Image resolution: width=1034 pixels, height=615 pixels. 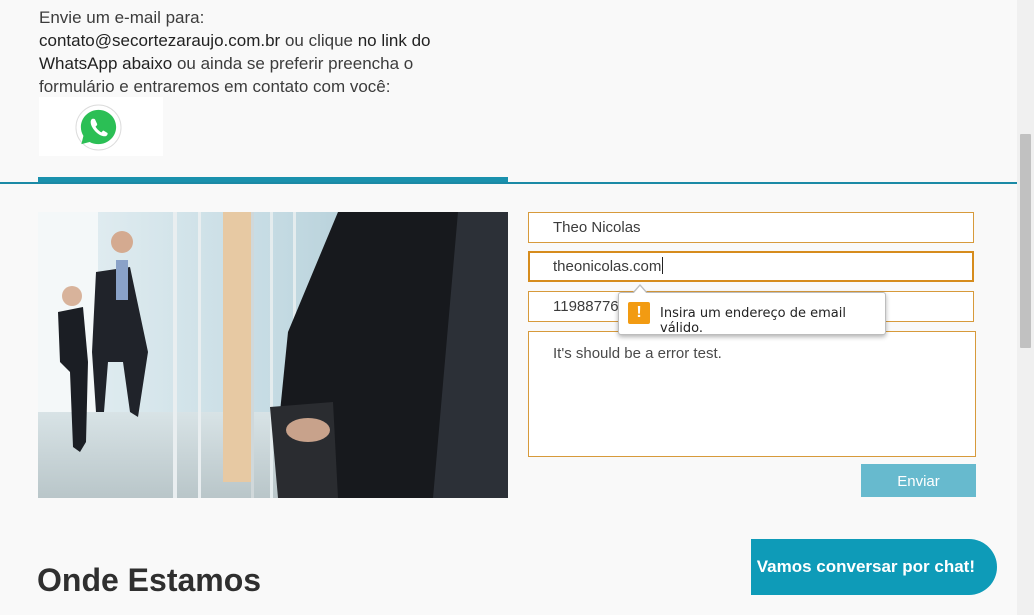 What do you see at coordinates (640, 290) in the screenshot?
I see `tooltip-arrow-inner` at bounding box center [640, 290].